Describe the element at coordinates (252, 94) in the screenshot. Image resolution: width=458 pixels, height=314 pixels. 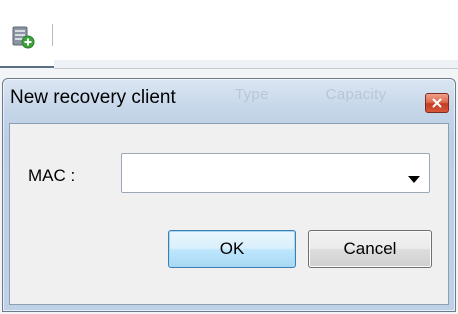
I see `faded-column-header: Type` at that location.